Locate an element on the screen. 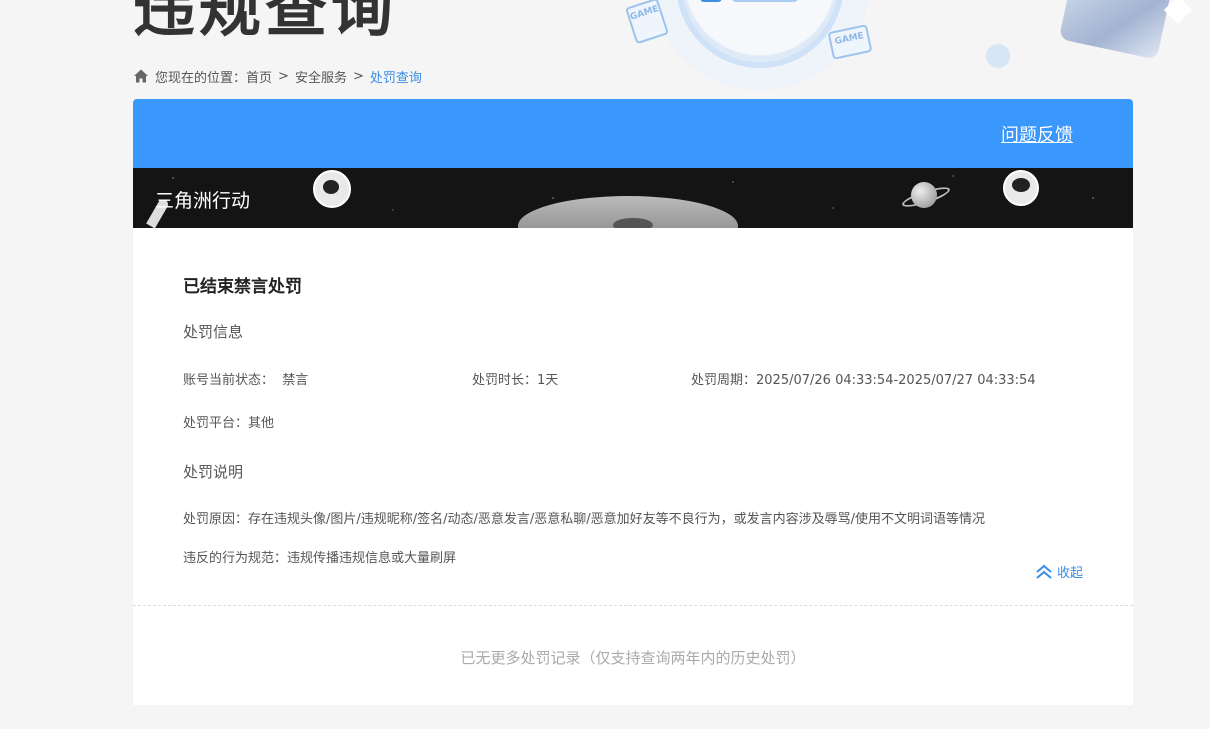 The image size is (1210, 729). duration-label: 处罚时长： is located at coordinates (505, 380).